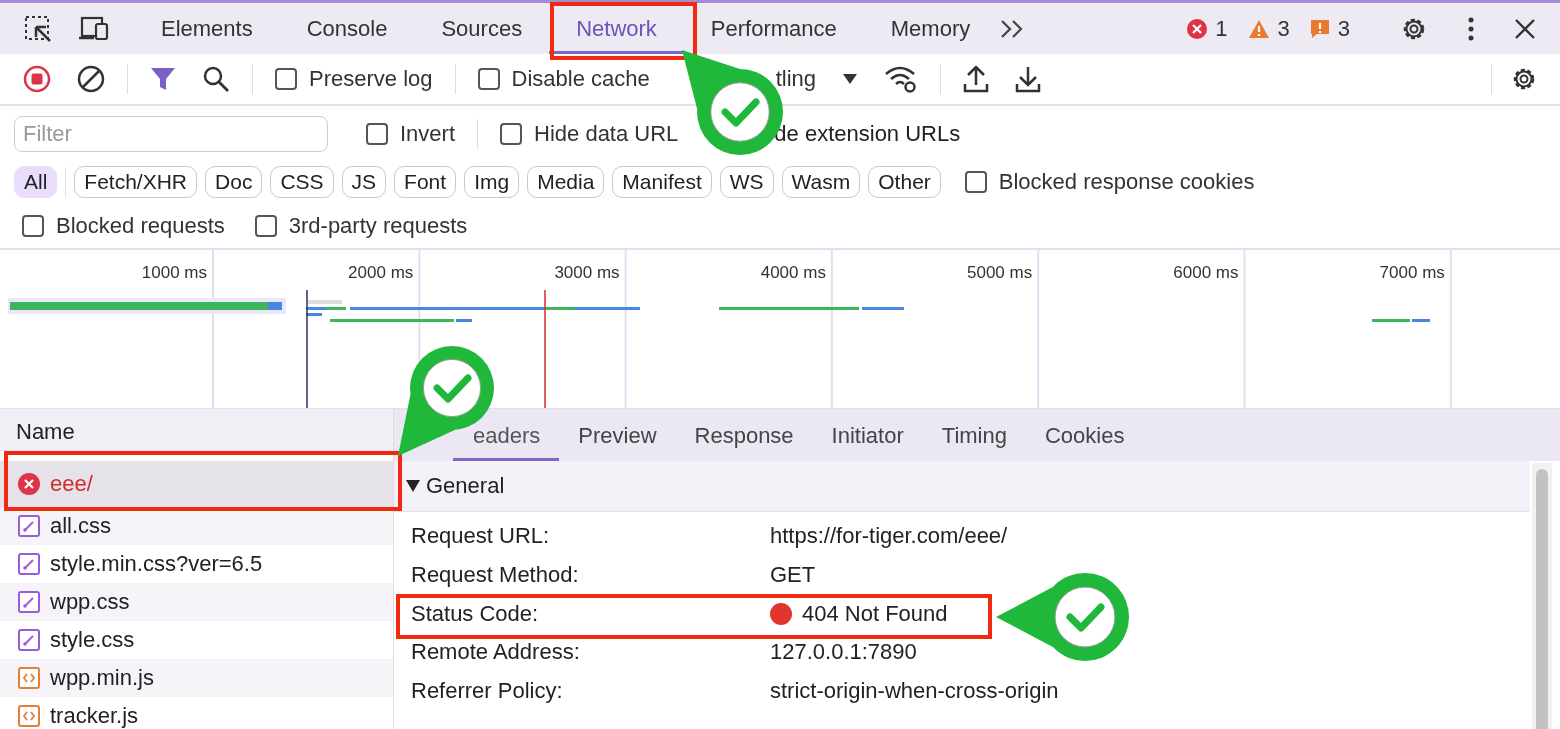  I want to click on panel-tab: Network, so click(616, 28).